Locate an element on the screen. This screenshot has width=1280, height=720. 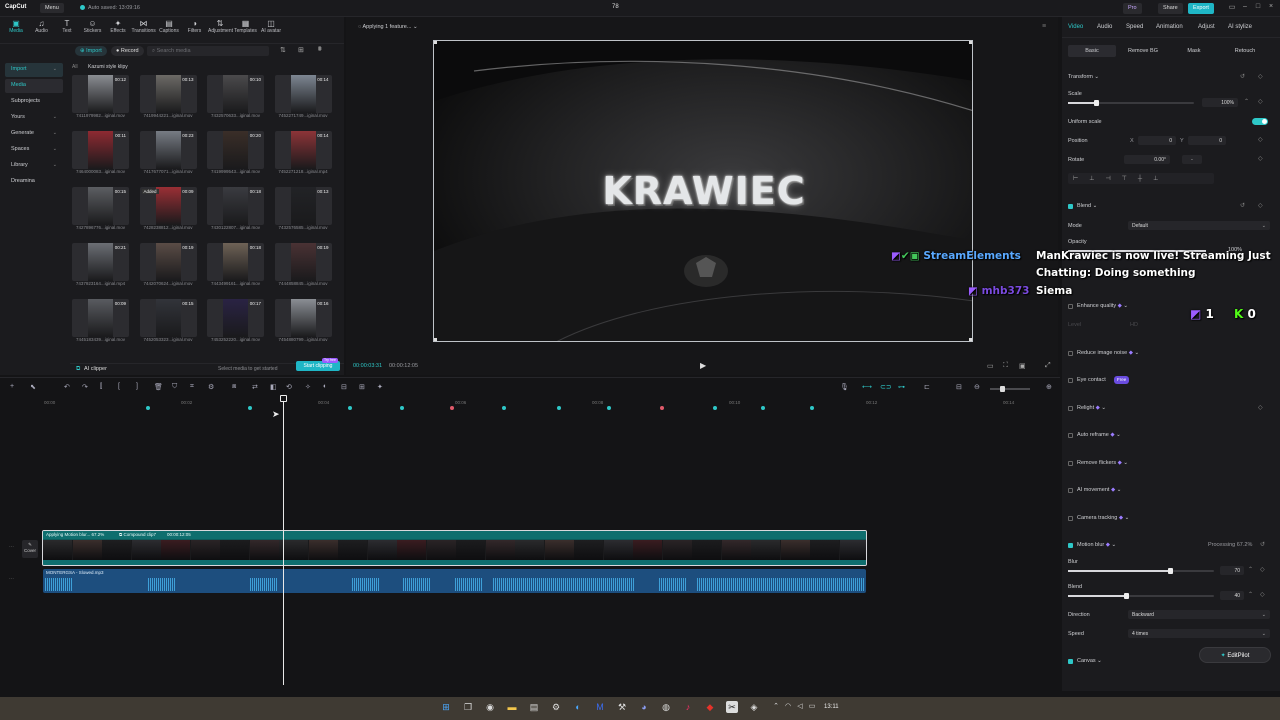
eye-contact-checkbox is located at coordinates (1070, 380).